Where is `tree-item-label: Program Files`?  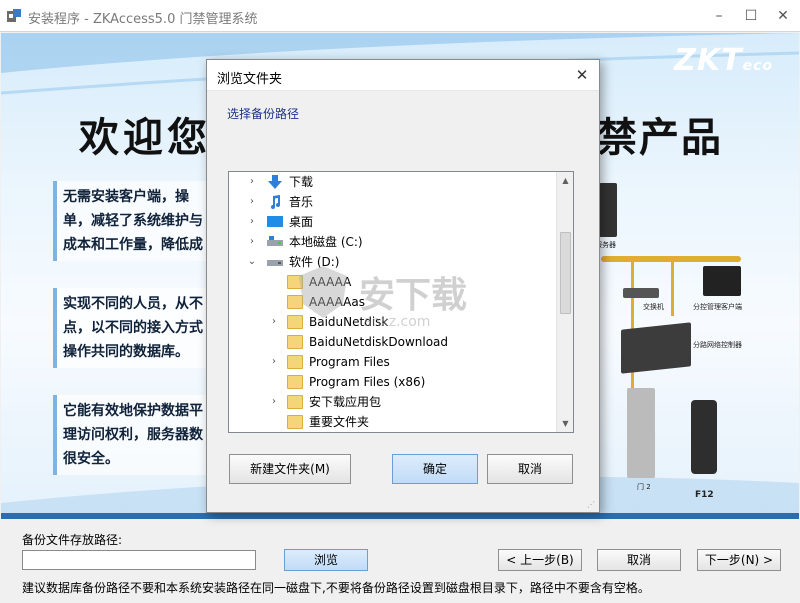
tree-item-label: Program Files is located at coordinates (349, 362).